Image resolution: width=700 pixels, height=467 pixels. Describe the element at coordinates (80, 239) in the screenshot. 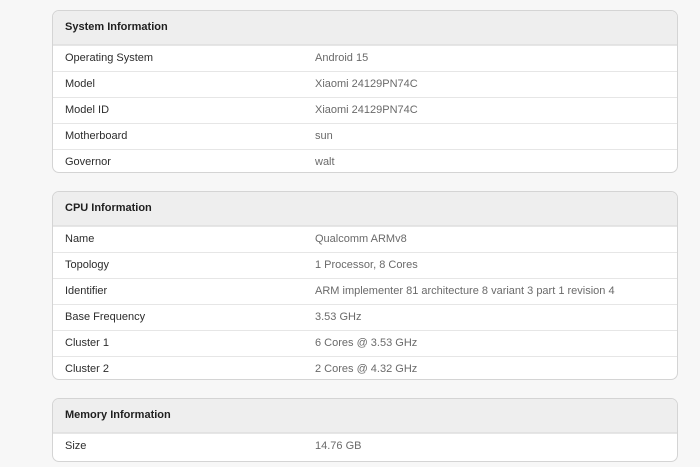

I see `row-label: Name` at that location.